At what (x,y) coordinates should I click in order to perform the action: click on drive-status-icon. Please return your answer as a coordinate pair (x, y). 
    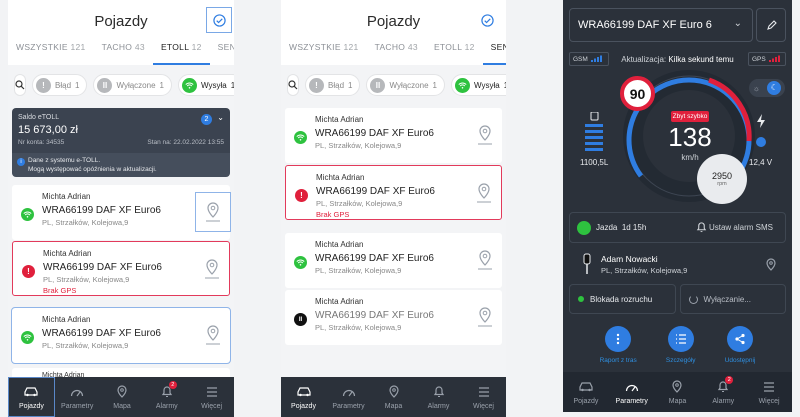
    Looking at the image, I should click on (584, 228).